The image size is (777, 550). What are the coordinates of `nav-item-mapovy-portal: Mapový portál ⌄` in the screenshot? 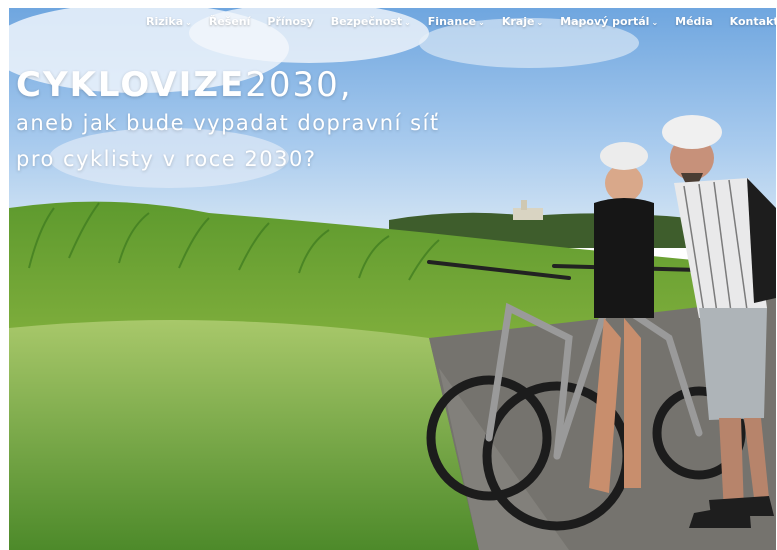 It's located at (609, 21).